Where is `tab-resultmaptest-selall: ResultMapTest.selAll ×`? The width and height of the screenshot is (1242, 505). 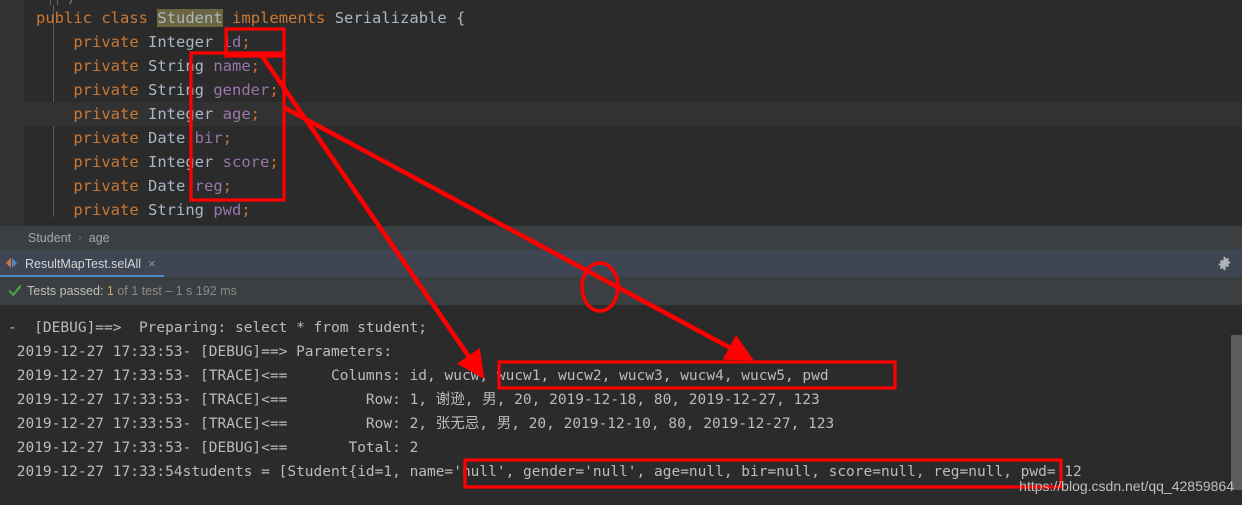 tab-resultmaptest-selall: ResultMapTest.selAll × is located at coordinates (82, 263).